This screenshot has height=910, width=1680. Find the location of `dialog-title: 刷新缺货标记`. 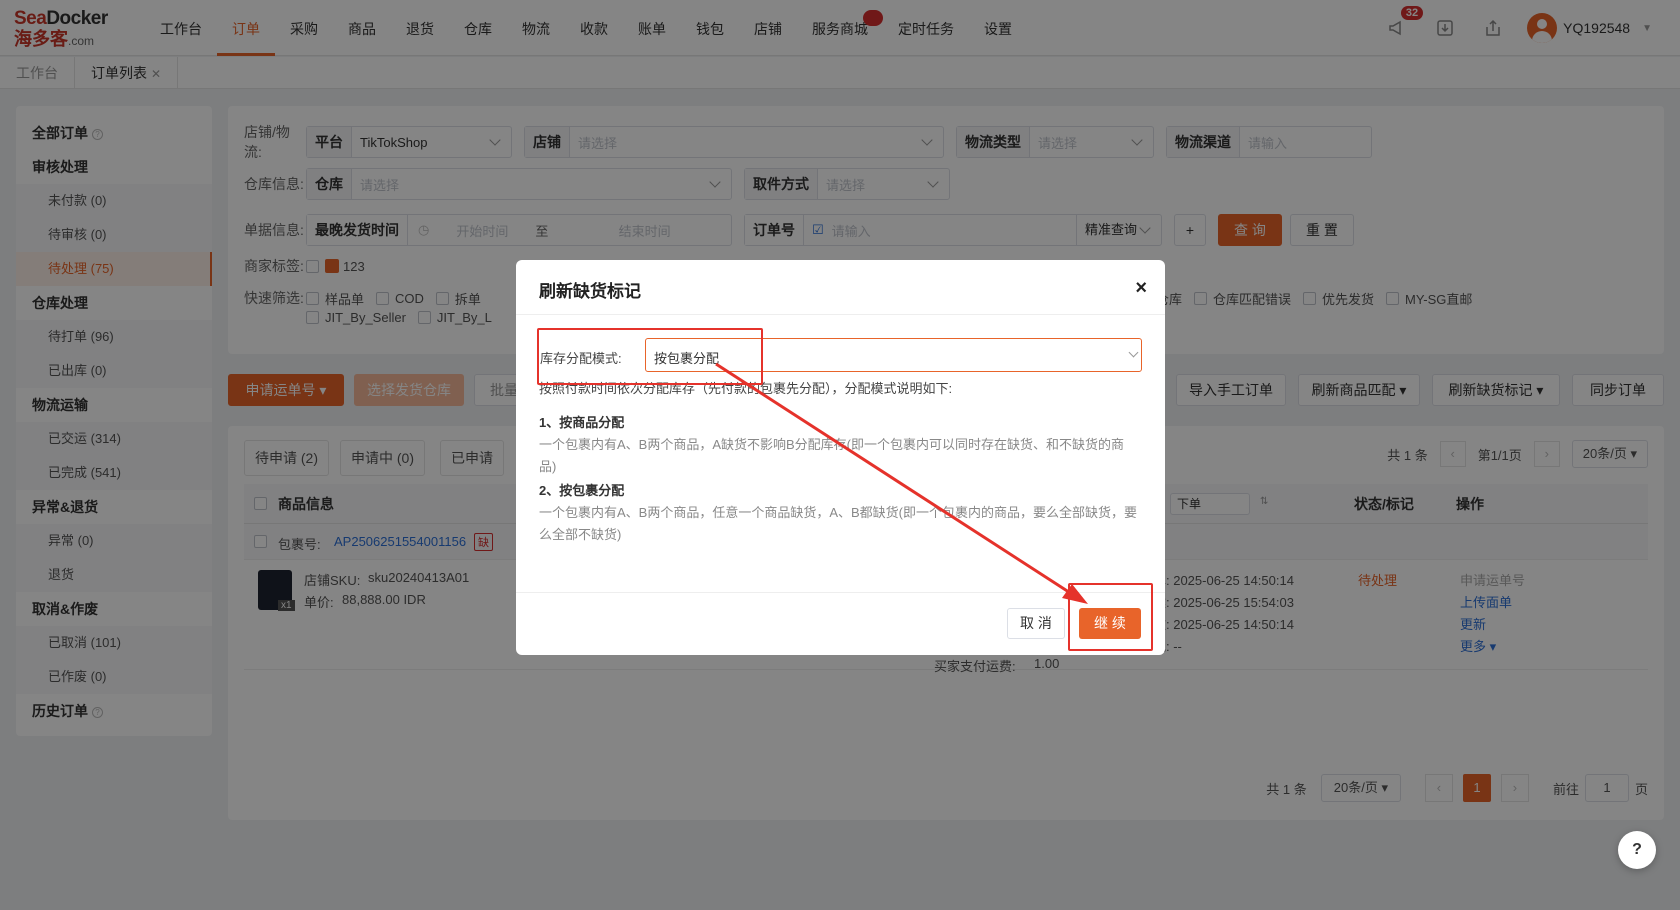

dialog-title: 刷新缺货标记 is located at coordinates (590, 291).